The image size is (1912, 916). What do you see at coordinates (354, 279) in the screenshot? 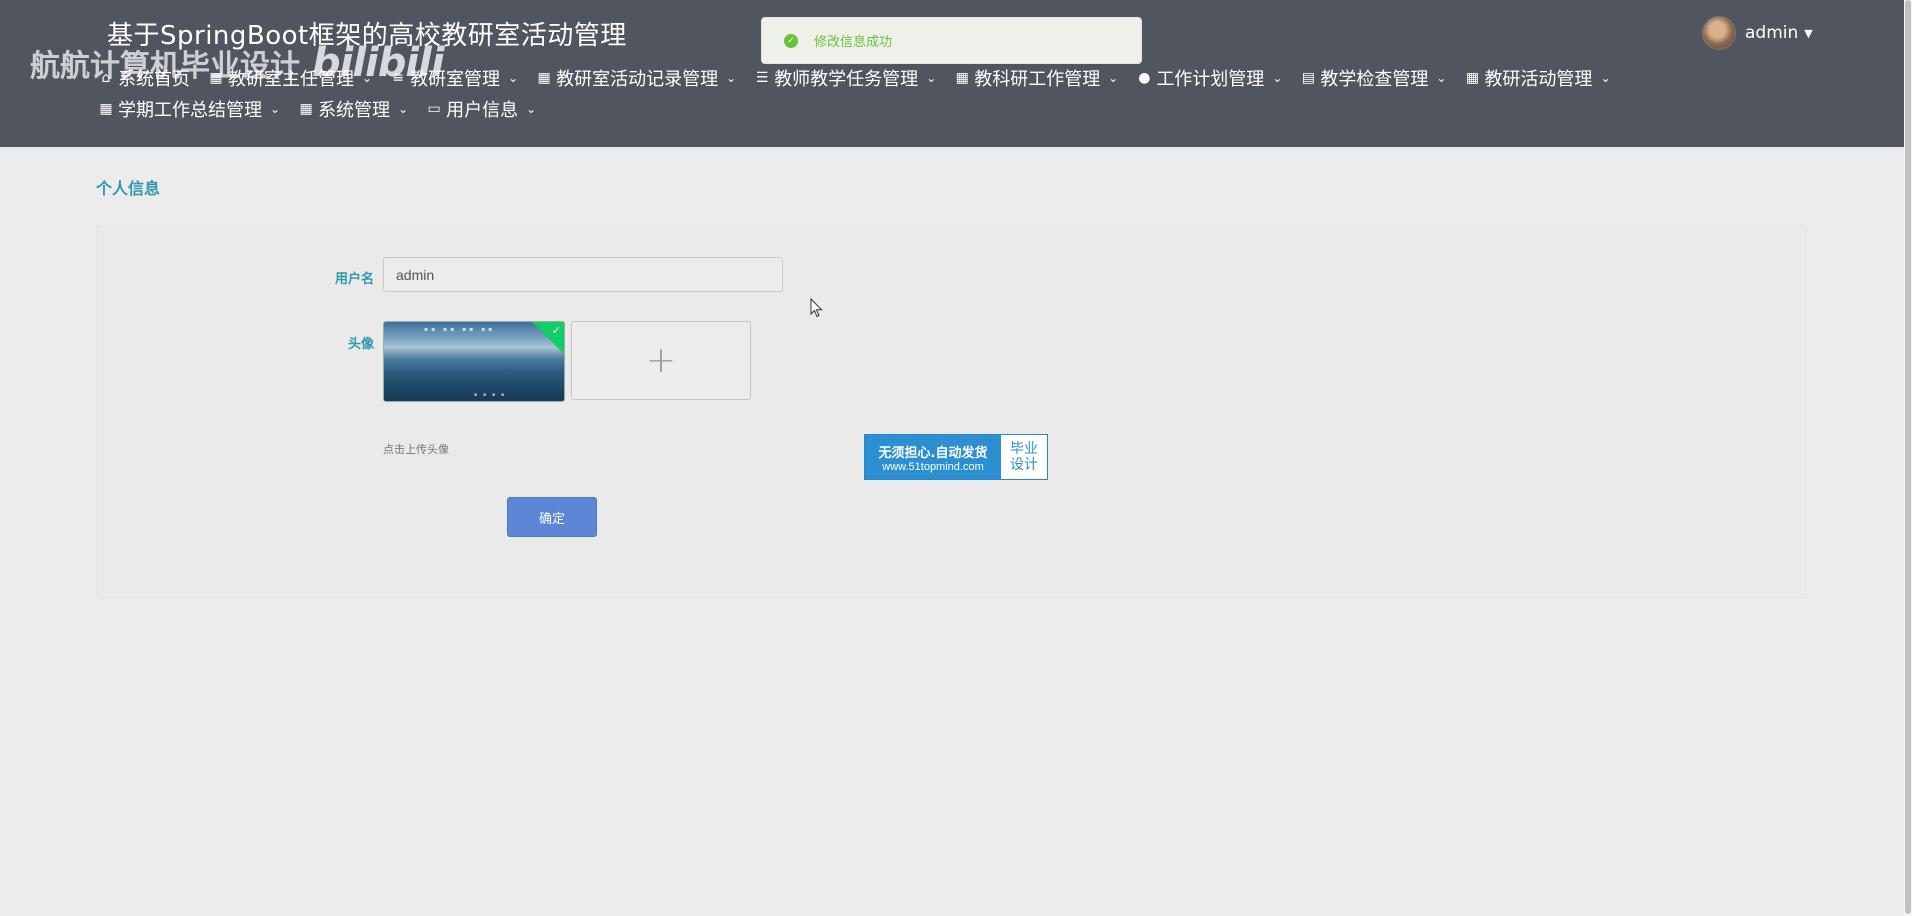
I see `username-label: 用户名` at bounding box center [354, 279].